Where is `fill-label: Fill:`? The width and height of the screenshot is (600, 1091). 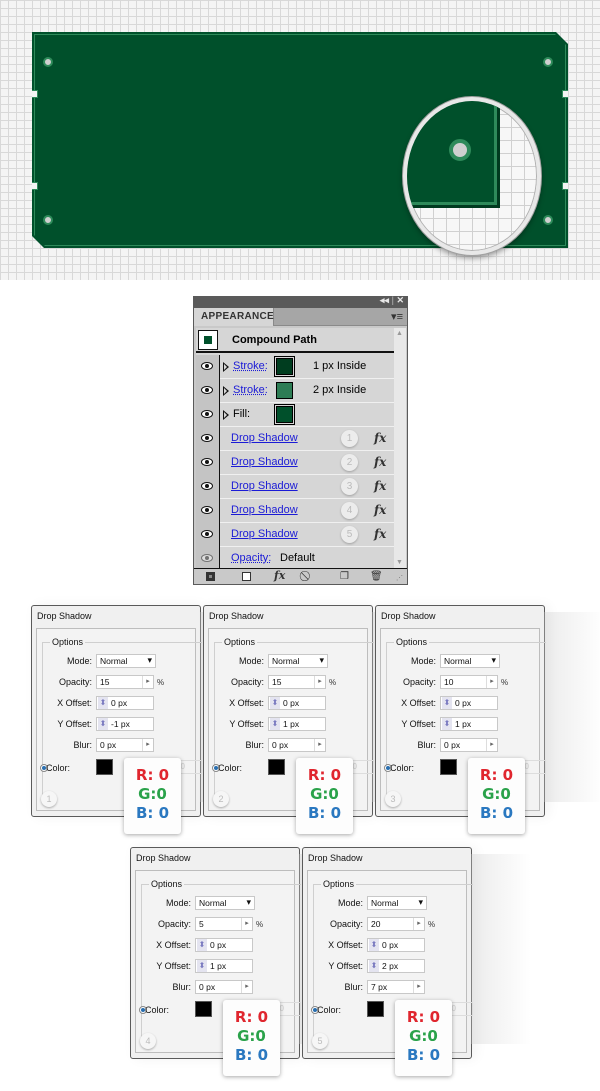 fill-label: Fill: is located at coordinates (242, 414).